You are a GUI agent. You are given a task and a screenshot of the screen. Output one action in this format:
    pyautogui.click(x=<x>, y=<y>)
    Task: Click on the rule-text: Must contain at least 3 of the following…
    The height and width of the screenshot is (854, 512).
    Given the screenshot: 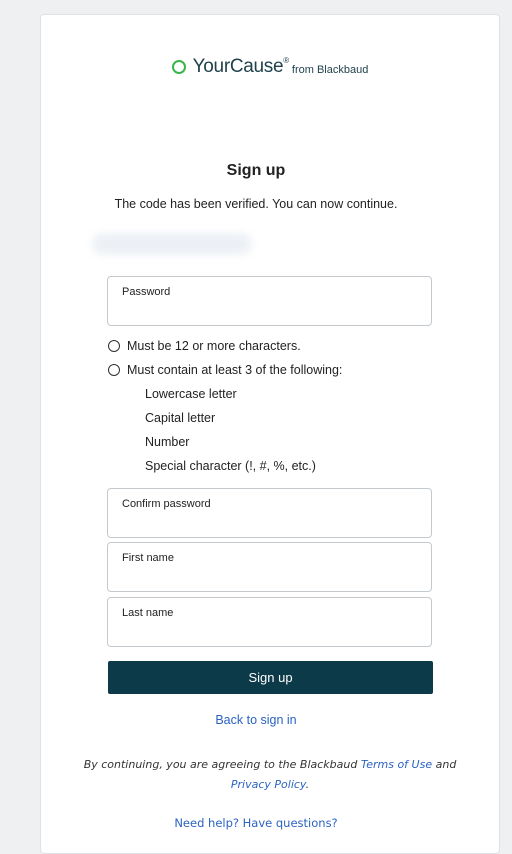 What is the action you would take?
    pyautogui.click(x=235, y=370)
    